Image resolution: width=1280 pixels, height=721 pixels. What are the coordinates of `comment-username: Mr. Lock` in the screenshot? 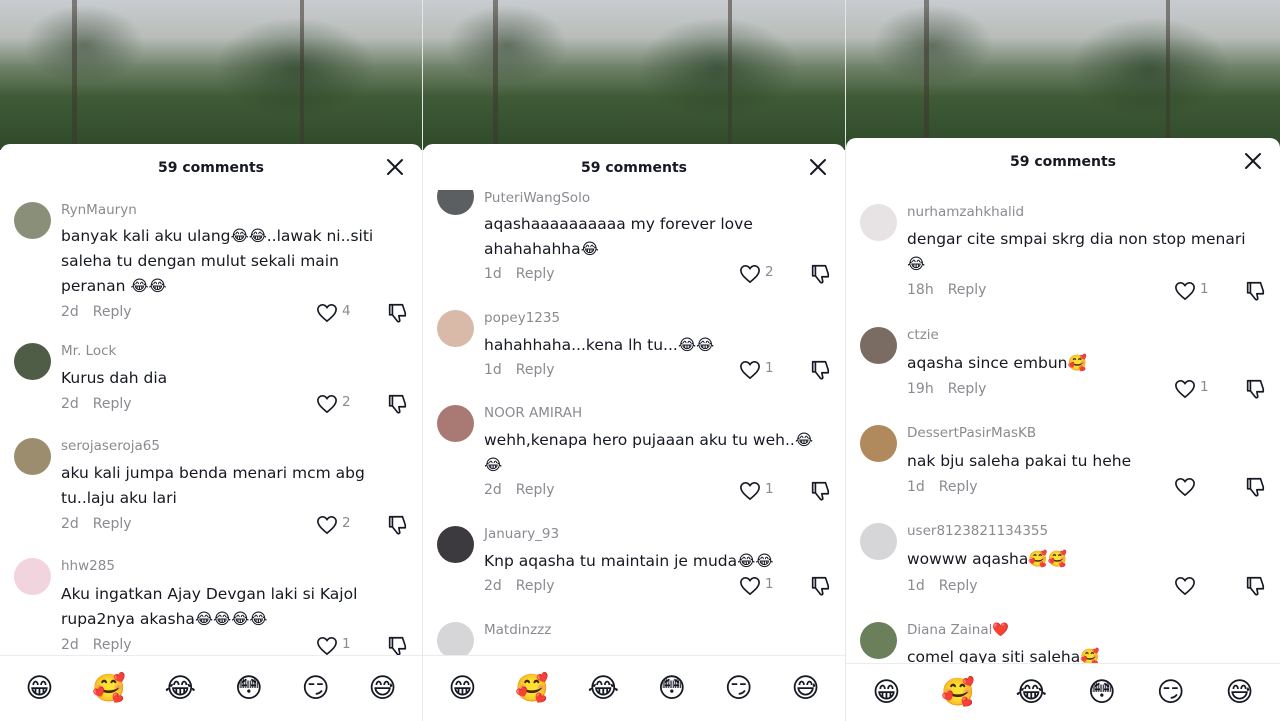 It's located at (88, 351).